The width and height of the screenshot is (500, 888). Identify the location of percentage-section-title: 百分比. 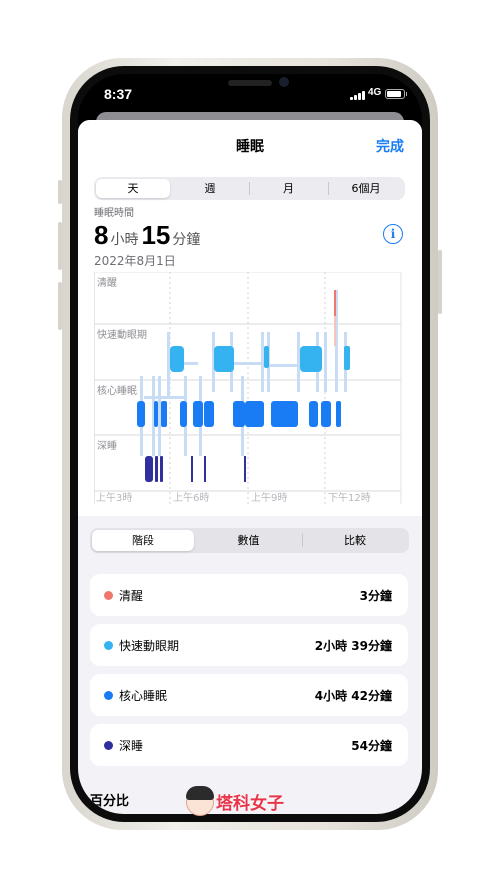
(110, 801).